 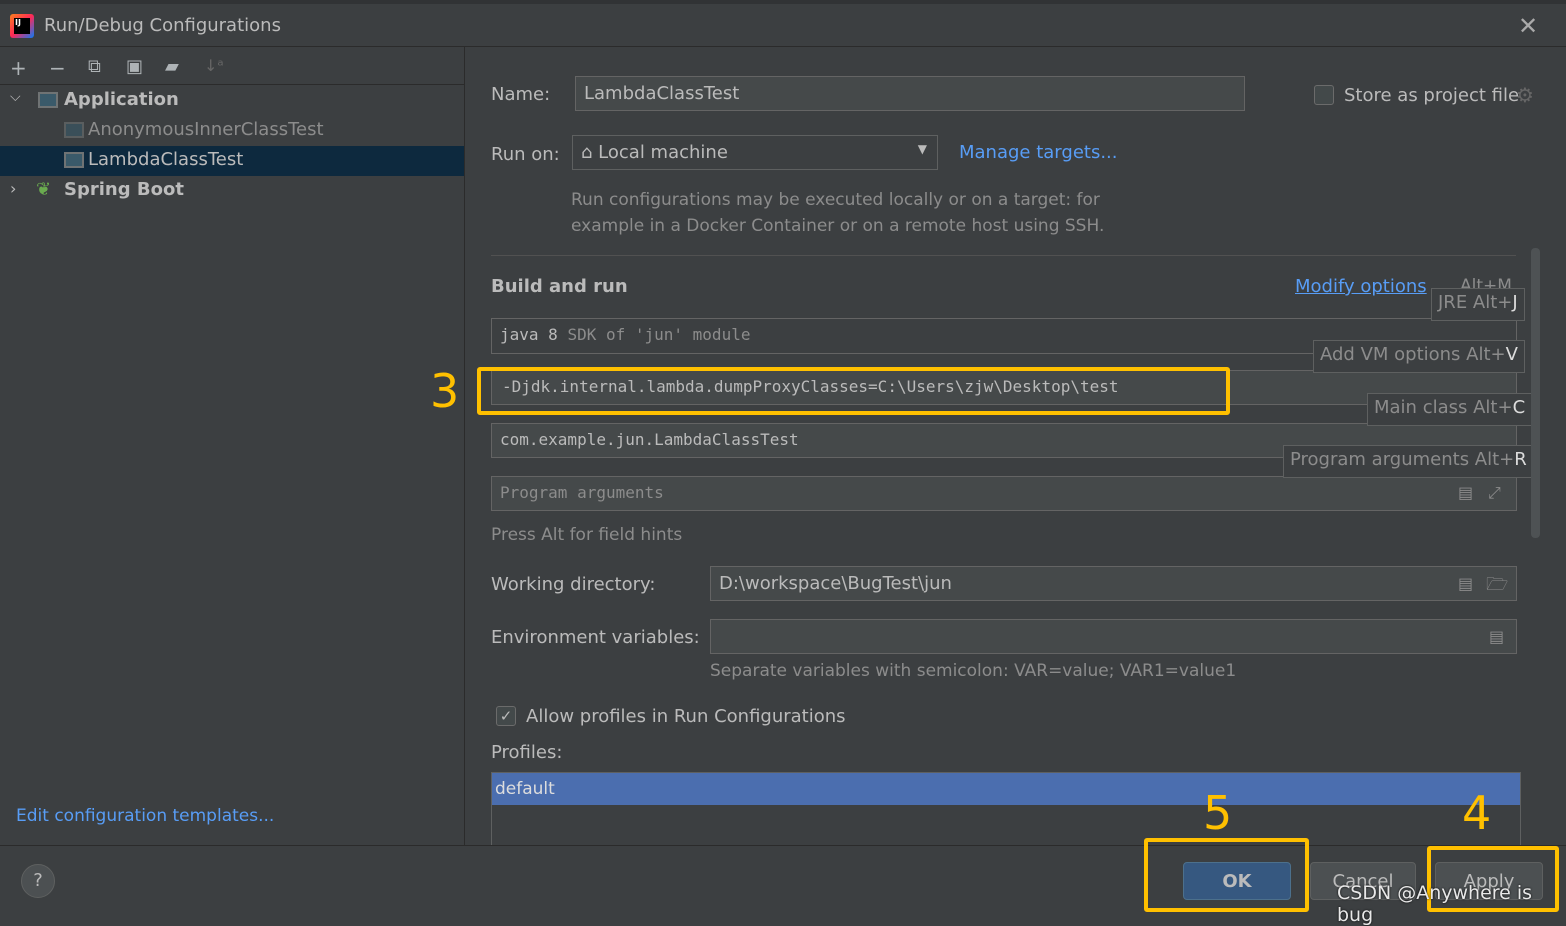 I want to click on expand-icon: ⤢, so click(x=1494, y=493).